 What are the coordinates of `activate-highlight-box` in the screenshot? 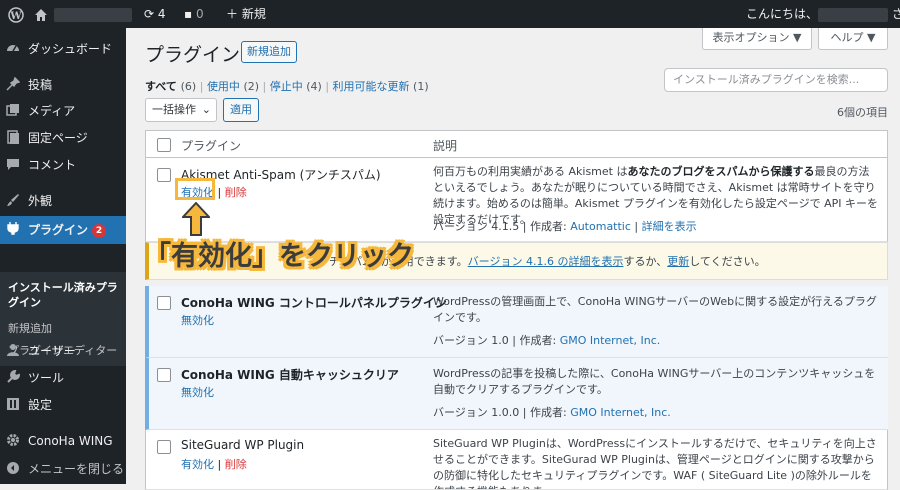 It's located at (195, 189).